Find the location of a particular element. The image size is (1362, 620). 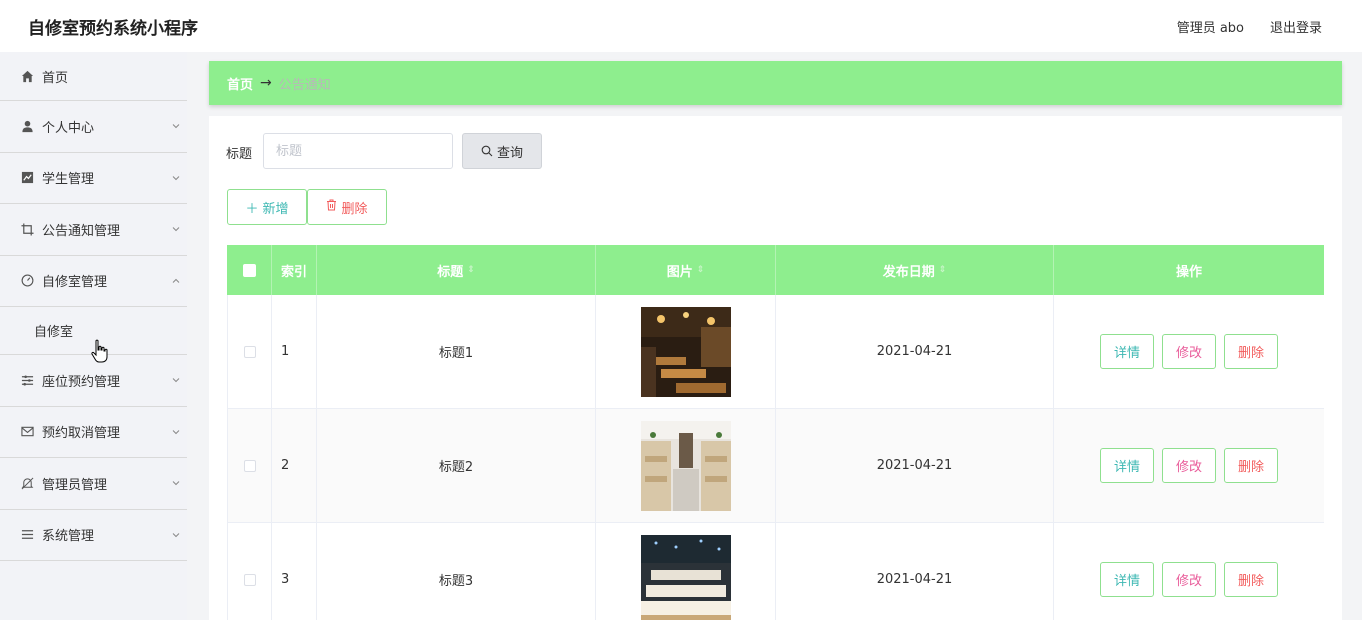

table-row: 2 标题2 2021-04-21 详情 修改 删除 is located at coordinates (775, 466).